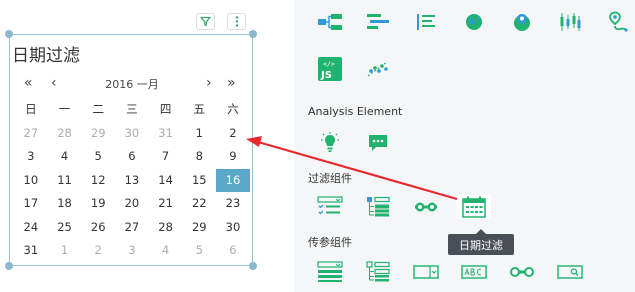 This screenshot has height=292, width=635. I want to click on search-param-tool, so click(569, 272).